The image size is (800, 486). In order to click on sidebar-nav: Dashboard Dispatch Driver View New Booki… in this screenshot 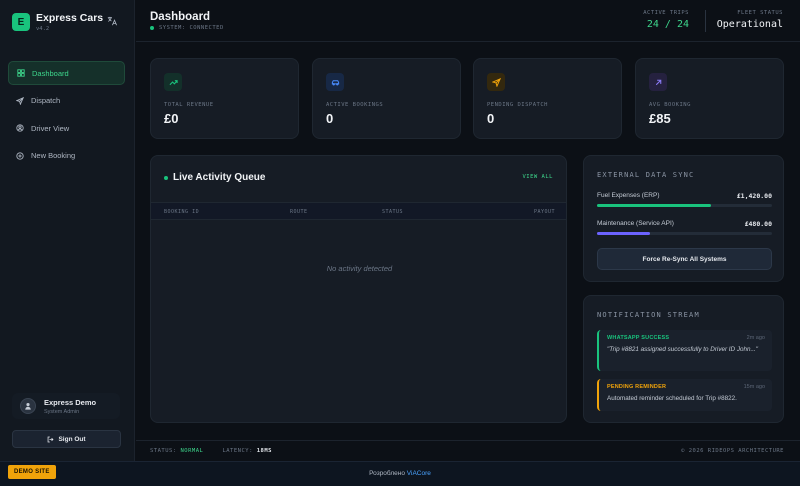, I will do `click(66, 116)`.